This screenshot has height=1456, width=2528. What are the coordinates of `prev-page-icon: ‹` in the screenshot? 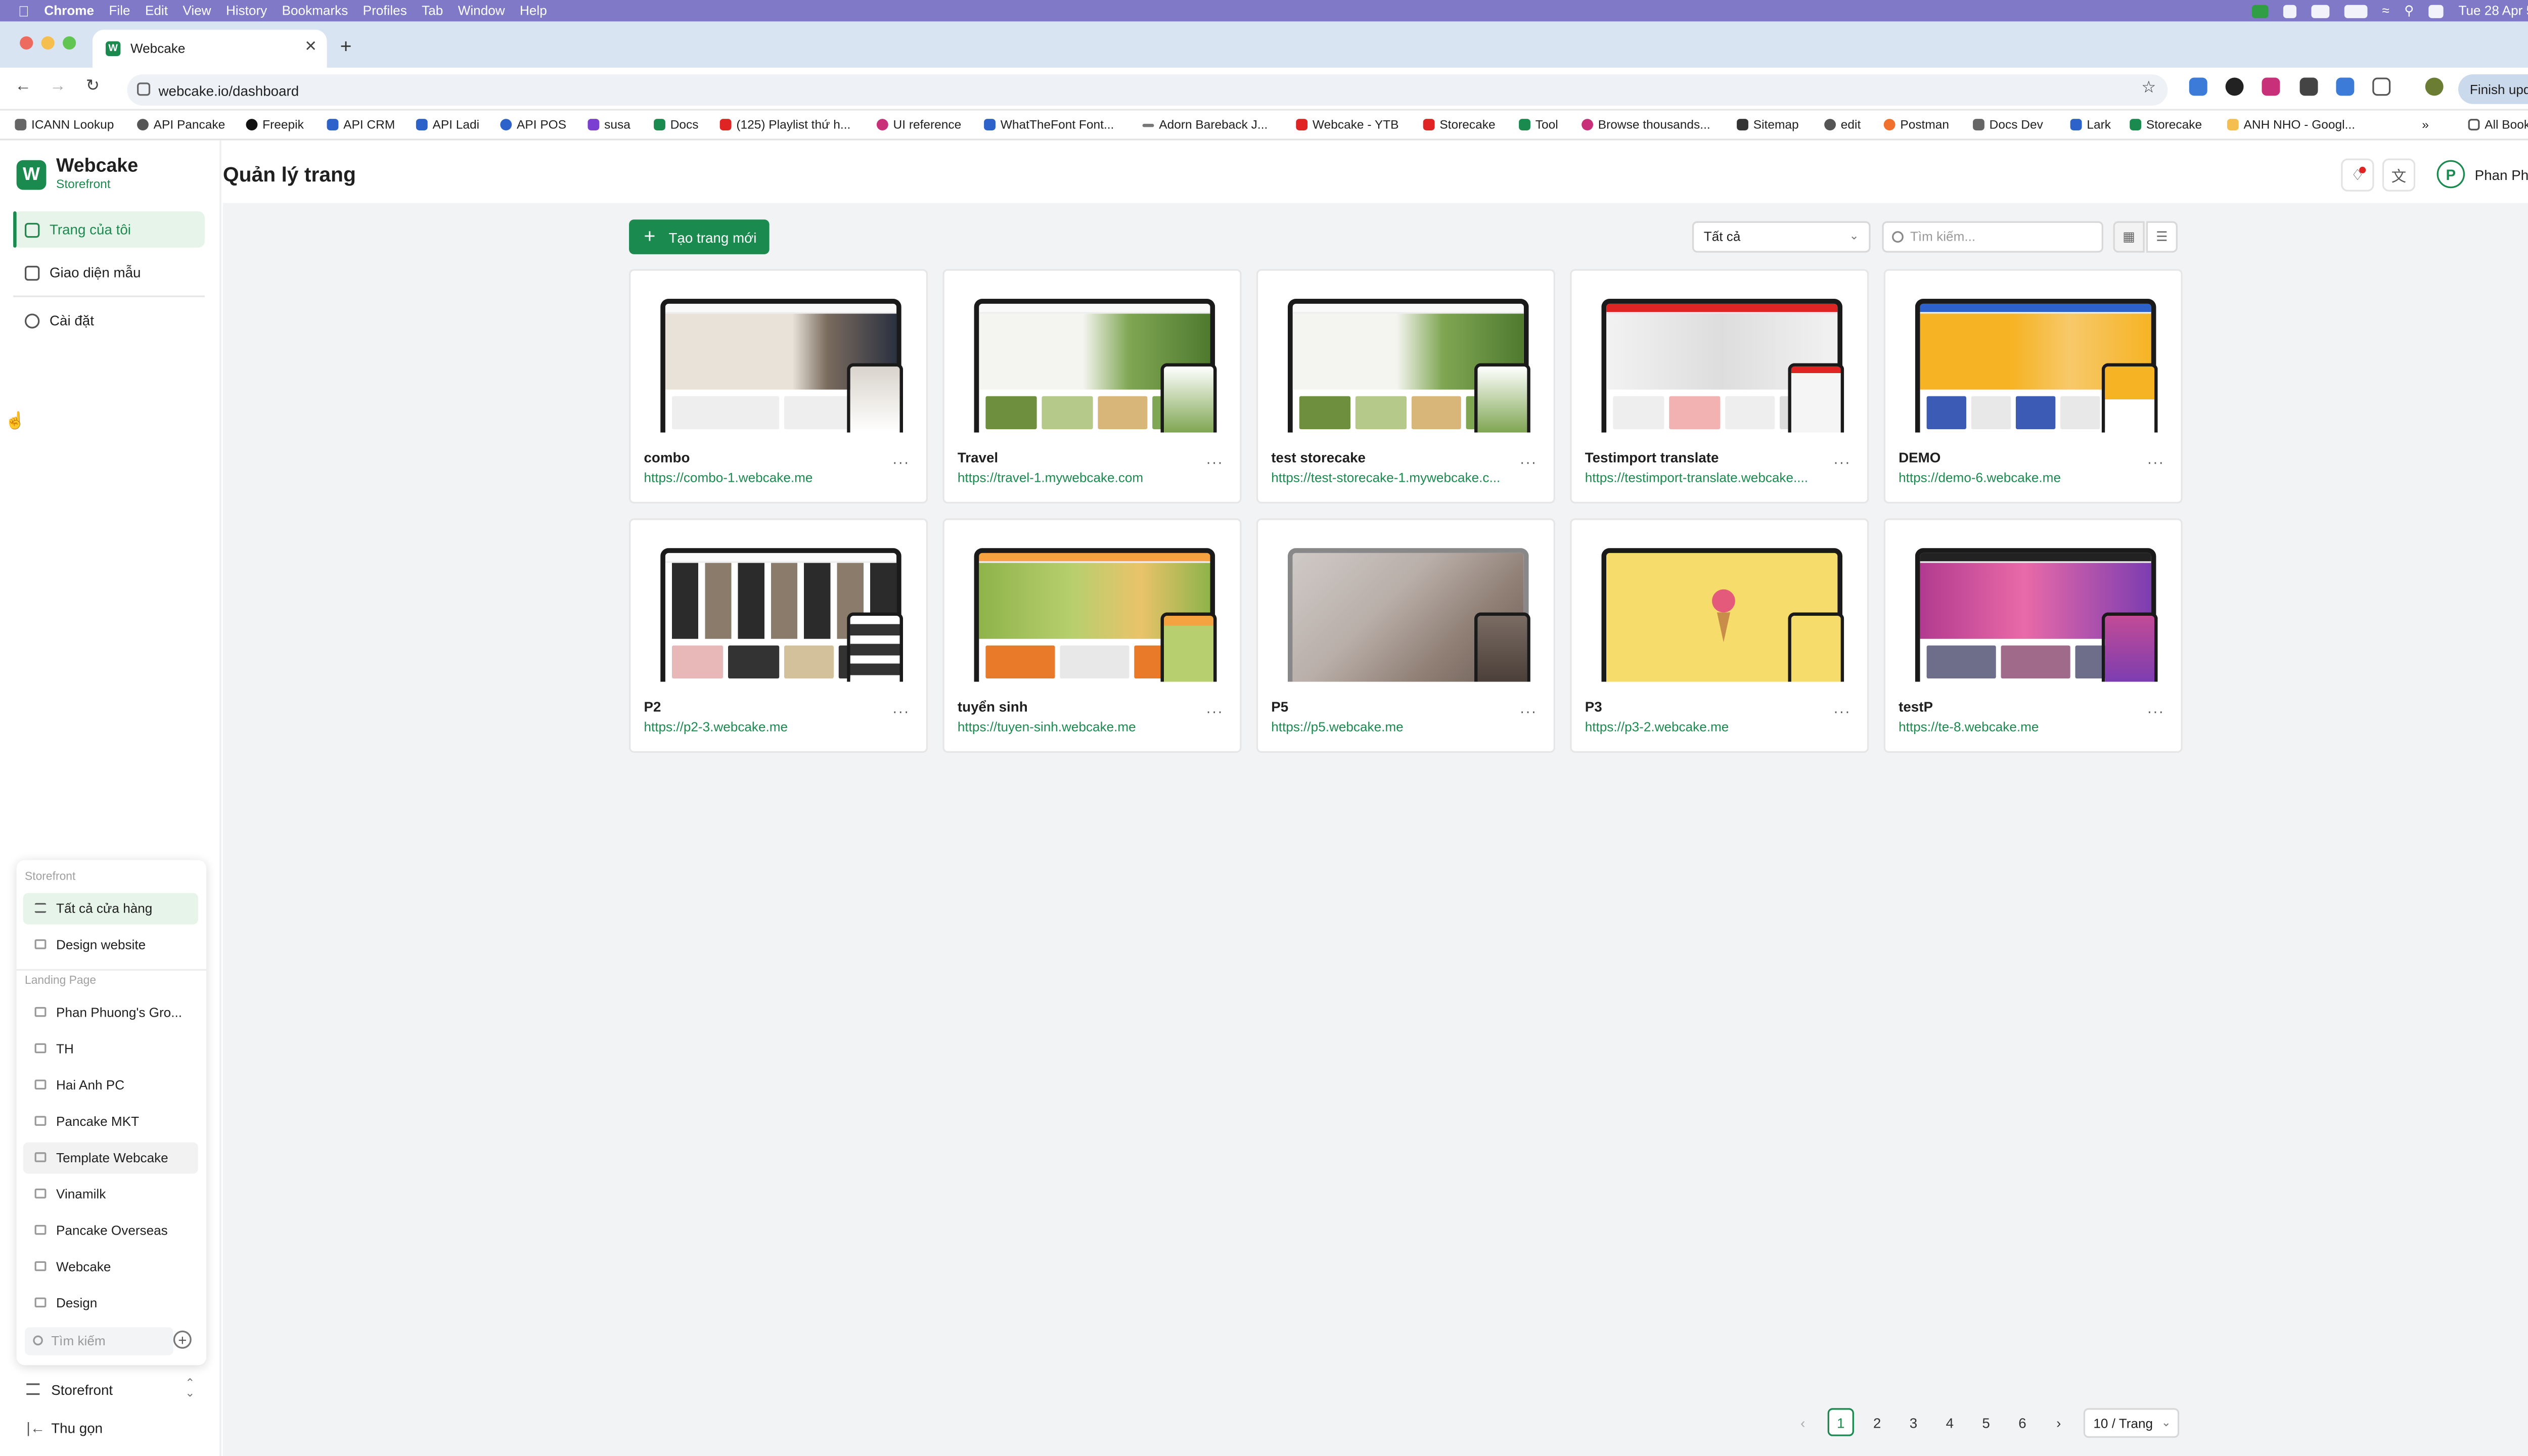 It's located at (1803, 1422).